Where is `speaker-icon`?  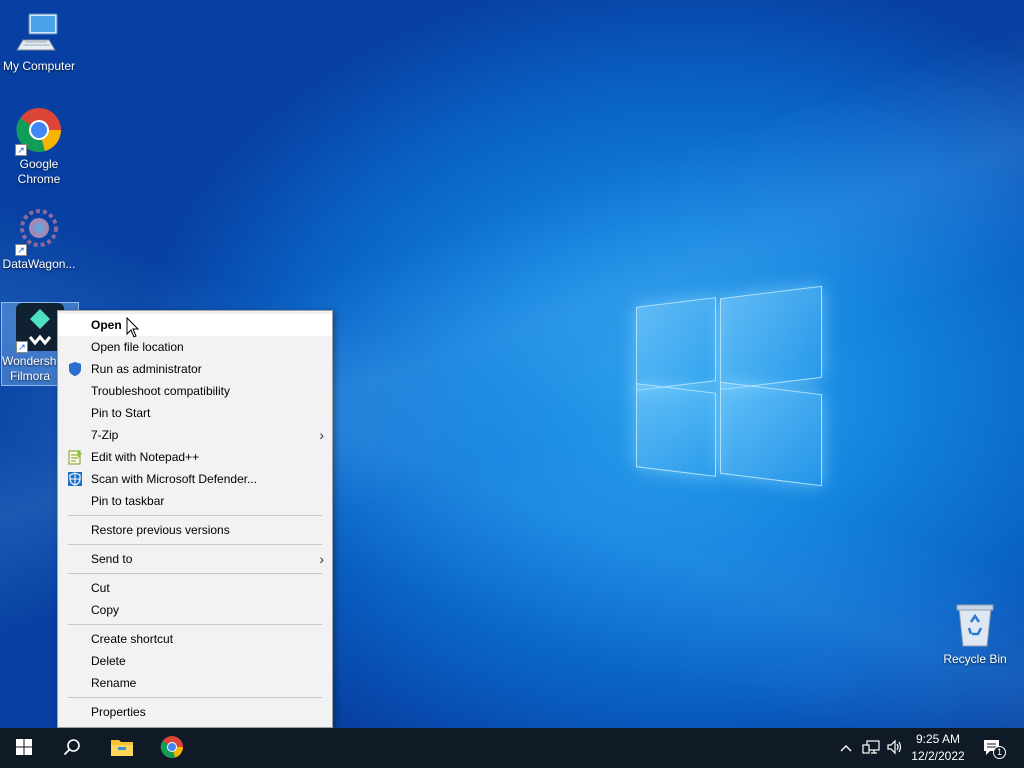 speaker-icon is located at coordinates (895, 748).